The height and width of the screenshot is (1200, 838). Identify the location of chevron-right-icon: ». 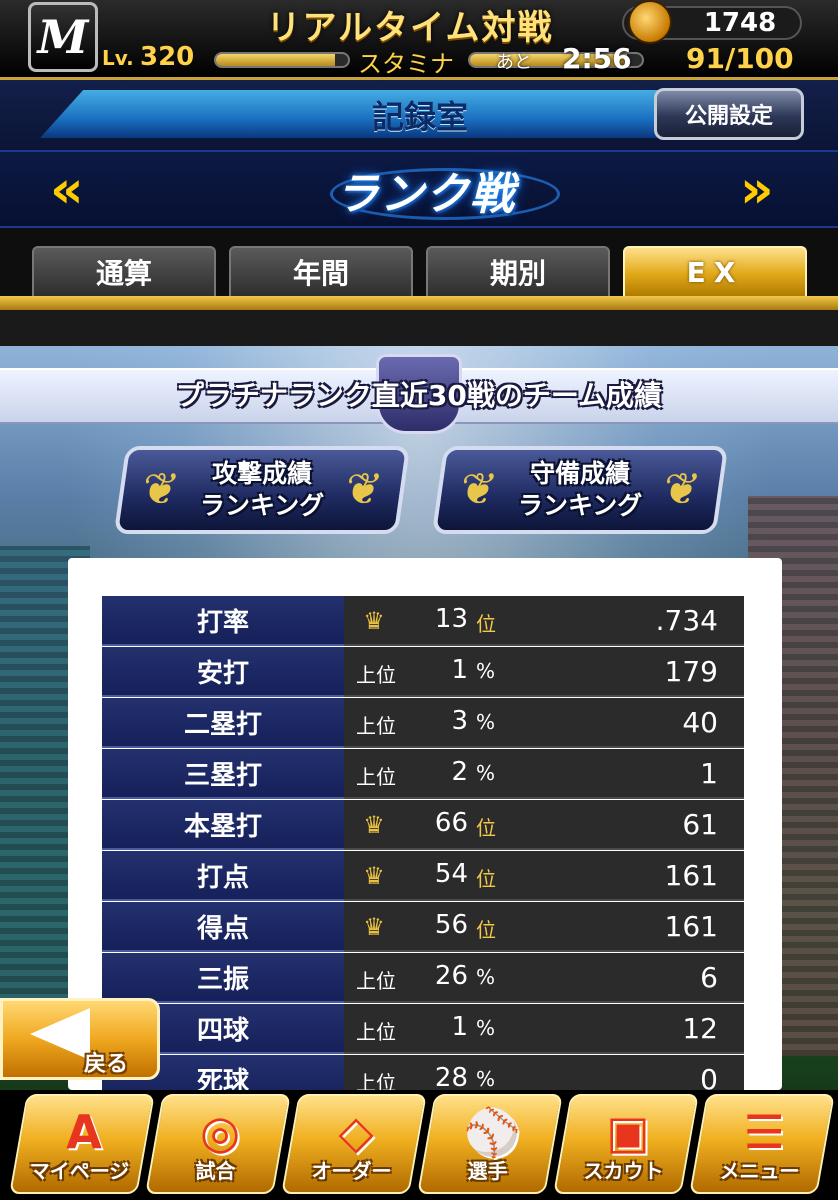
(757, 190).